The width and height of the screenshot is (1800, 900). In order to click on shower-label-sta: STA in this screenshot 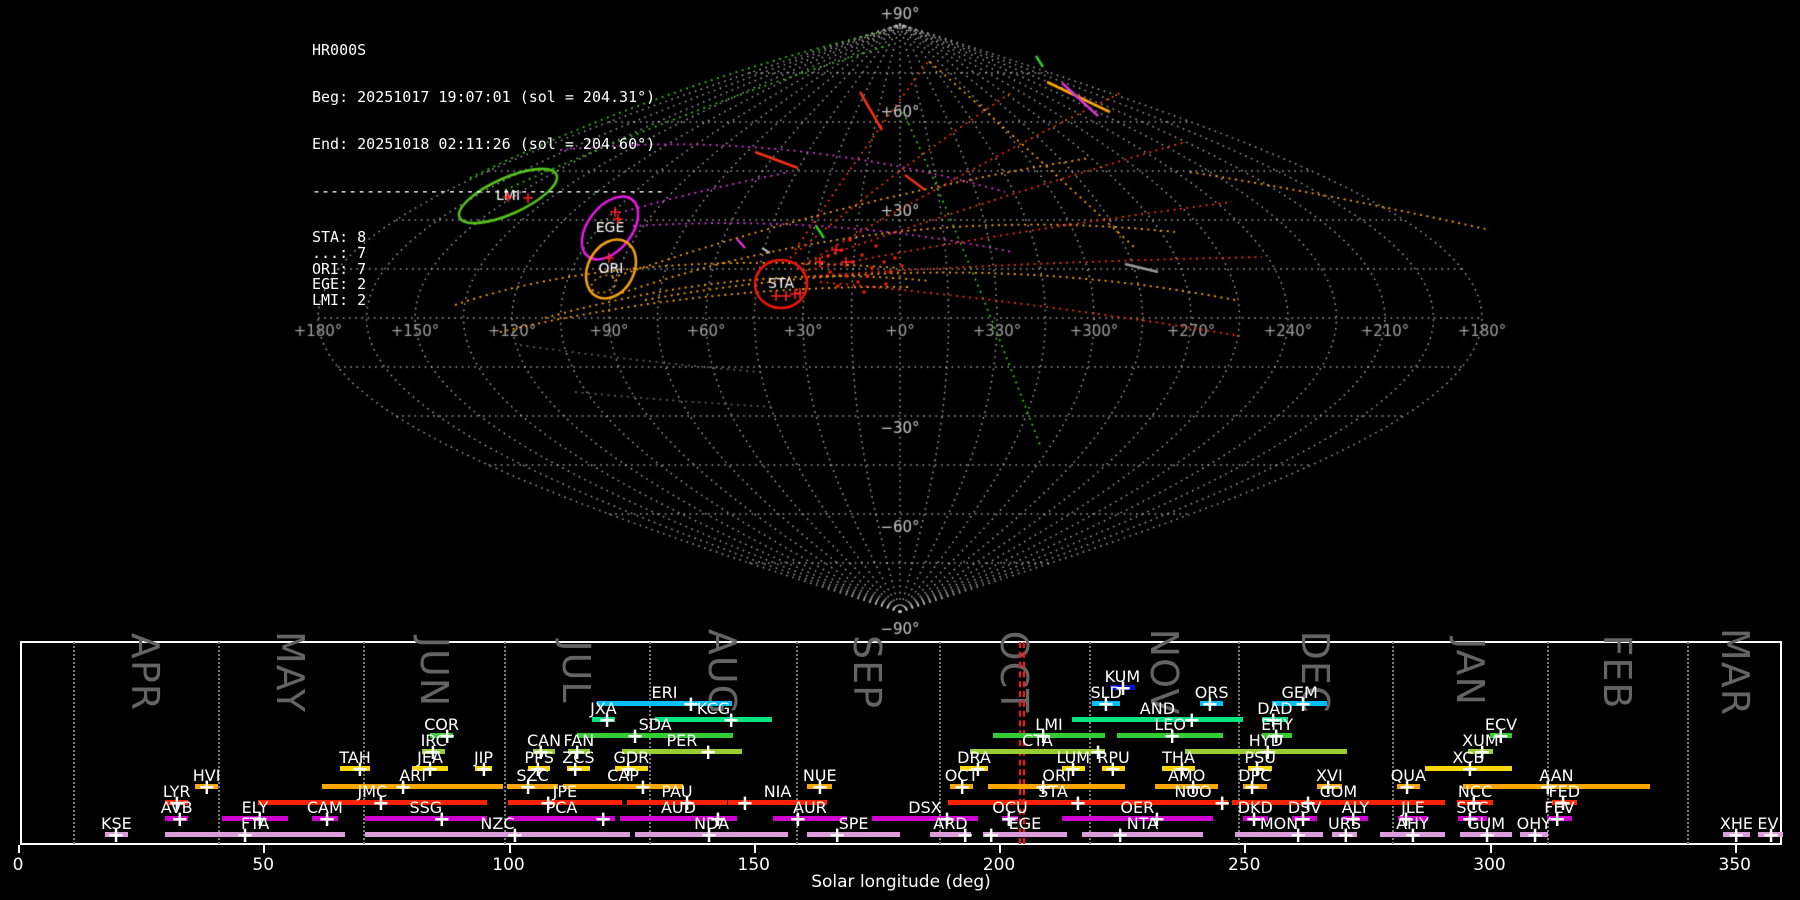, I will do `click(1053, 791)`.